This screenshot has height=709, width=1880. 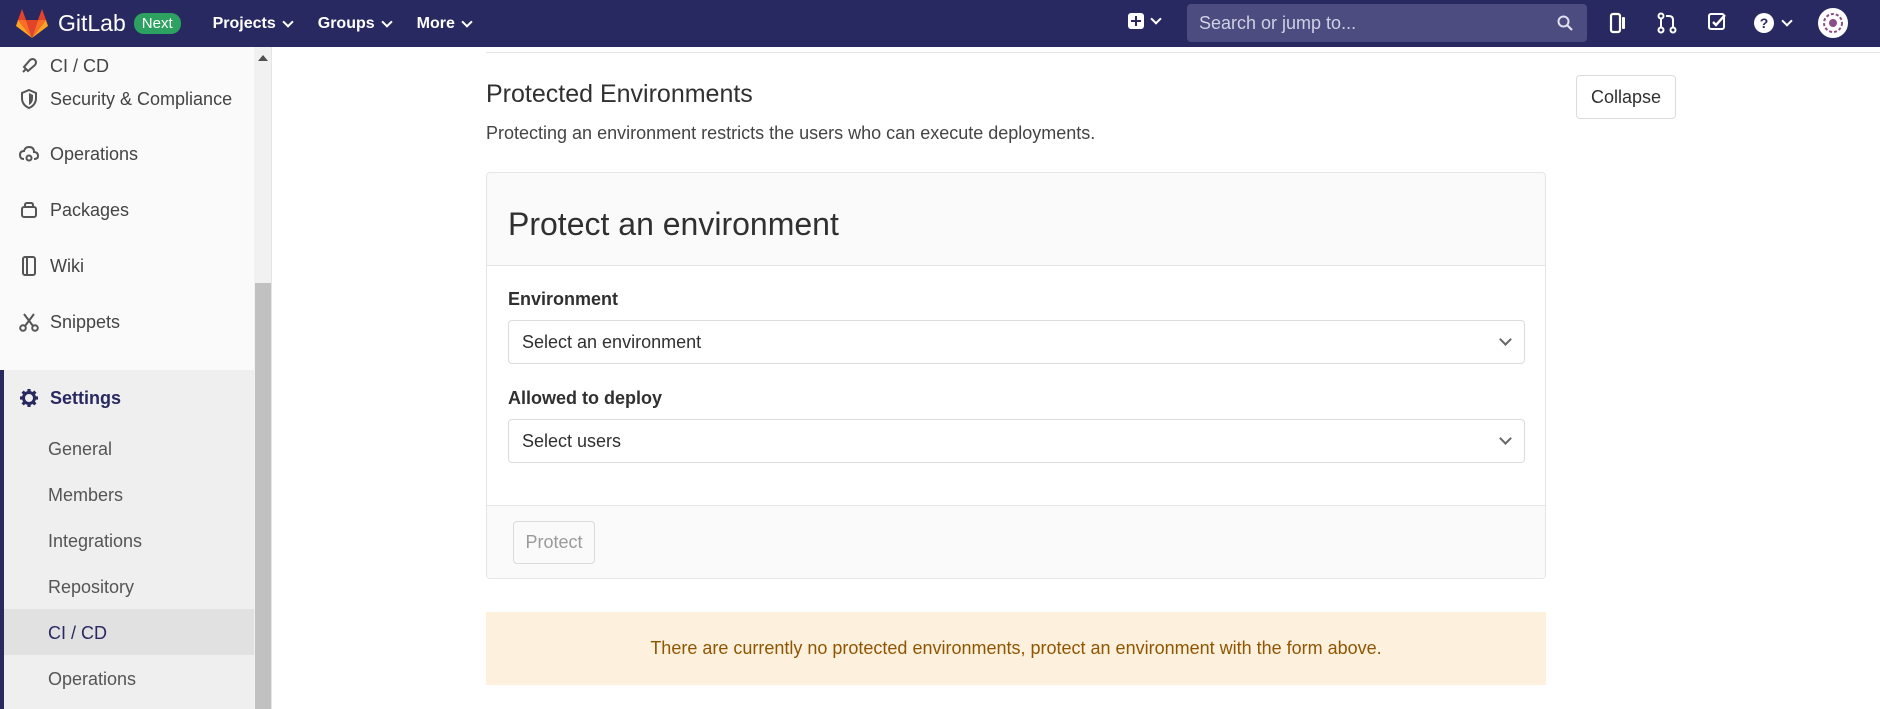 I want to click on merge-requests-button, so click(x=1667, y=23).